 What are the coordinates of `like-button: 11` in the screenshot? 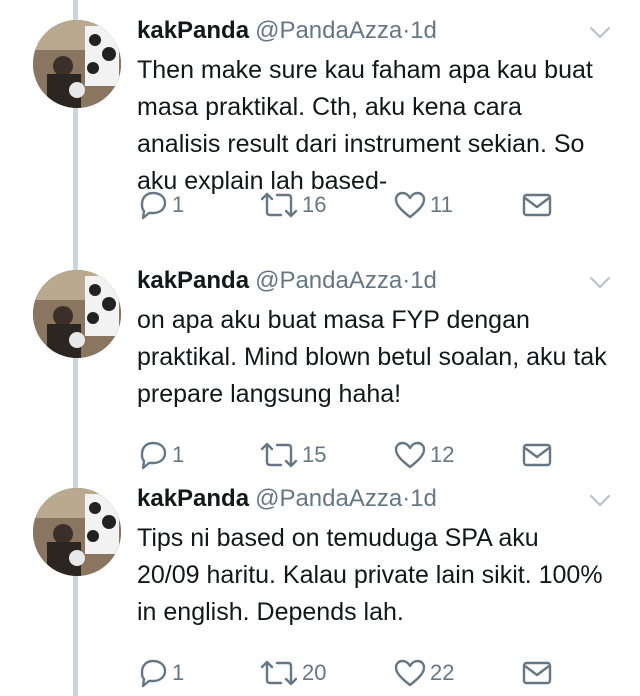 It's located at (423, 205).